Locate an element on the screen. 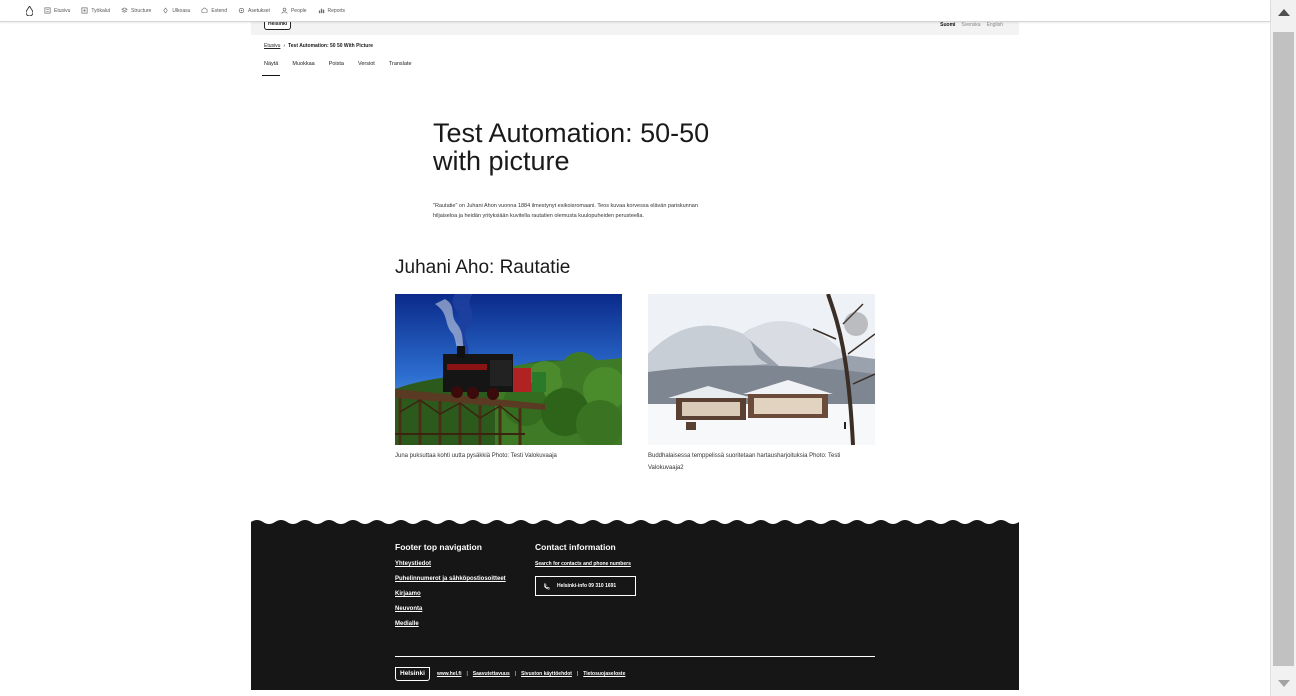 Image resolution: width=1296 pixels, height=696 pixels. footer-link-kirjaamo: Kirjaamo is located at coordinates (450, 594).